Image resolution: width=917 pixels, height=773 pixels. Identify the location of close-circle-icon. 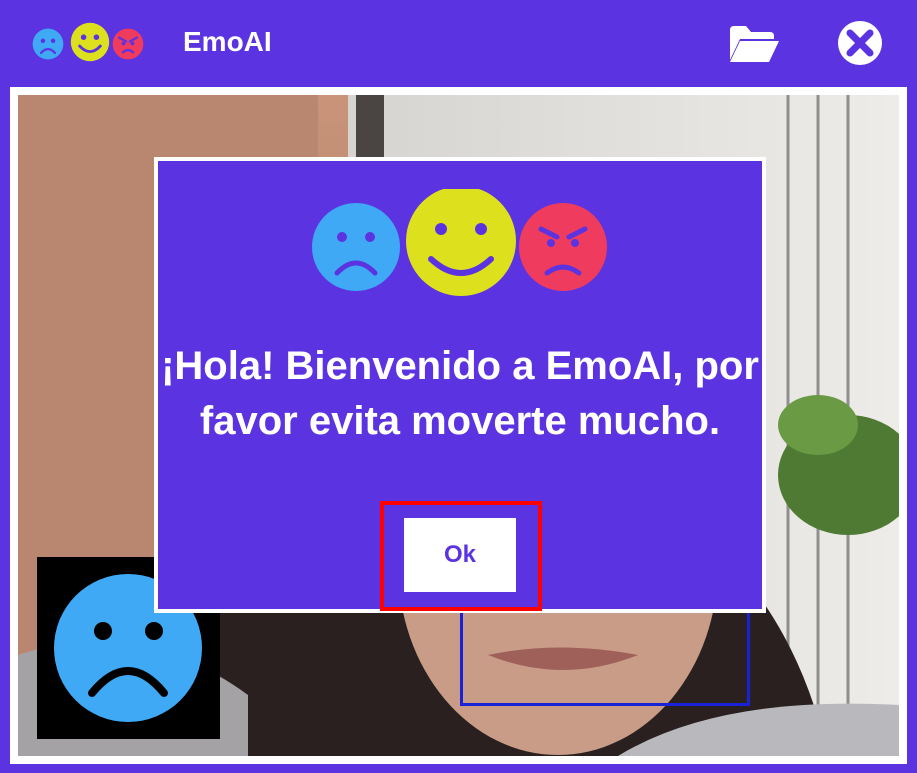
(860, 43).